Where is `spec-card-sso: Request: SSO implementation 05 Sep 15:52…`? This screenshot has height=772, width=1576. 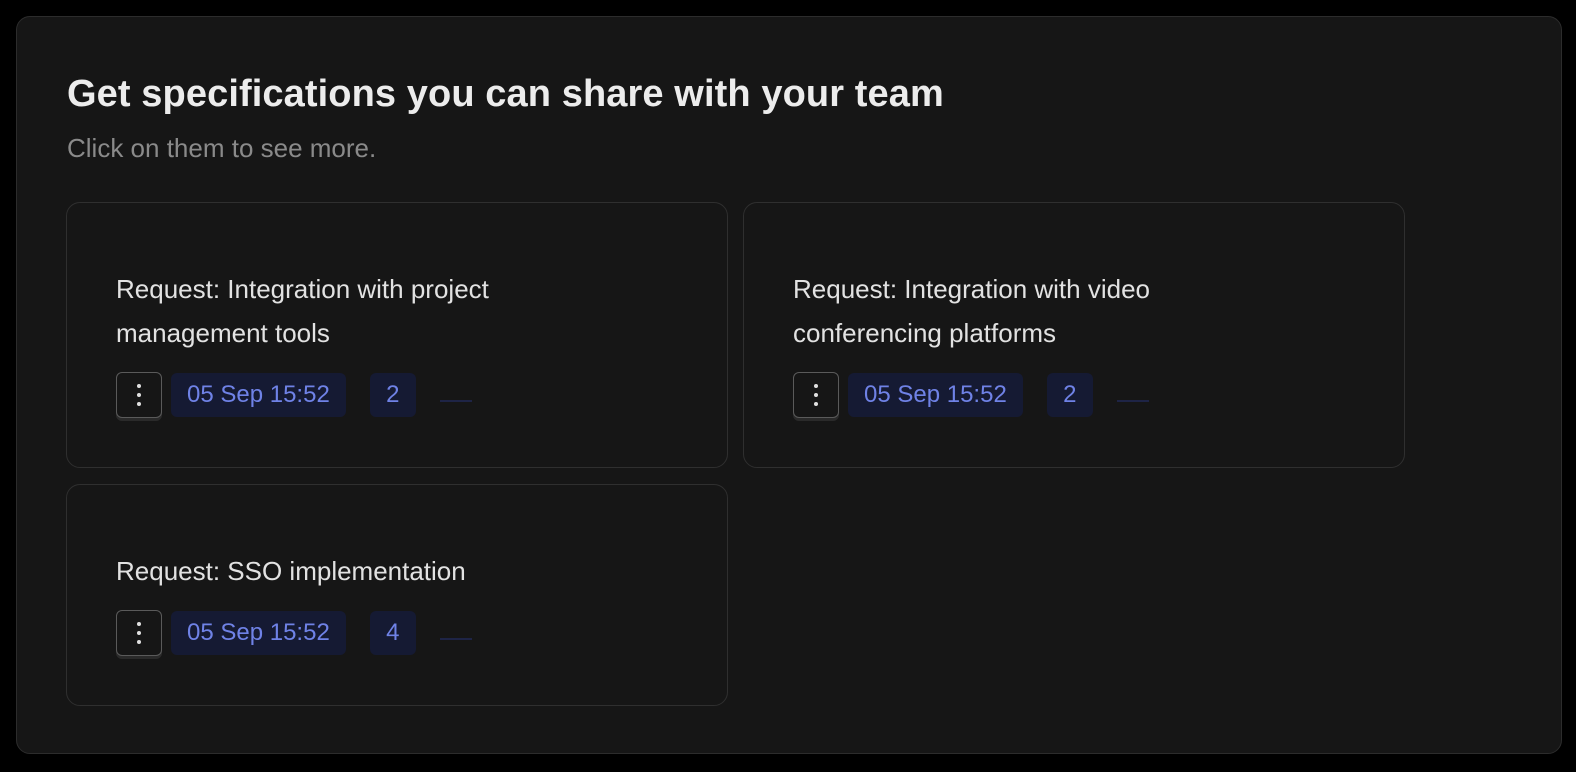 spec-card-sso: Request: SSO implementation 05 Sep 15:52… is located at coordinates (397, 595).